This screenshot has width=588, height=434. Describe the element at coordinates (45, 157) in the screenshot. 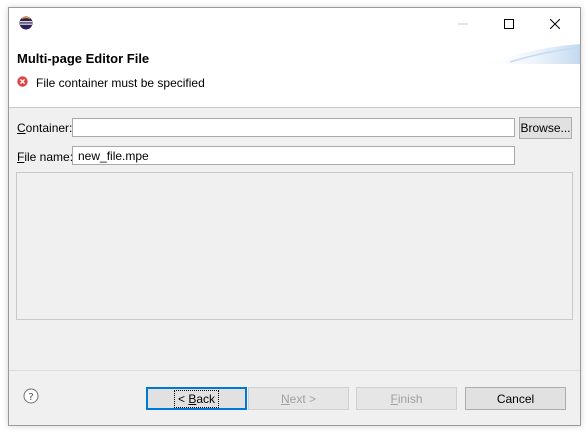

I see `filename-label: File name:` at that location.